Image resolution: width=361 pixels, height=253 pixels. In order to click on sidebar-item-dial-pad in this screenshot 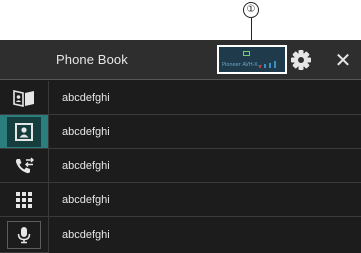, I will do `click(24, 200)`.